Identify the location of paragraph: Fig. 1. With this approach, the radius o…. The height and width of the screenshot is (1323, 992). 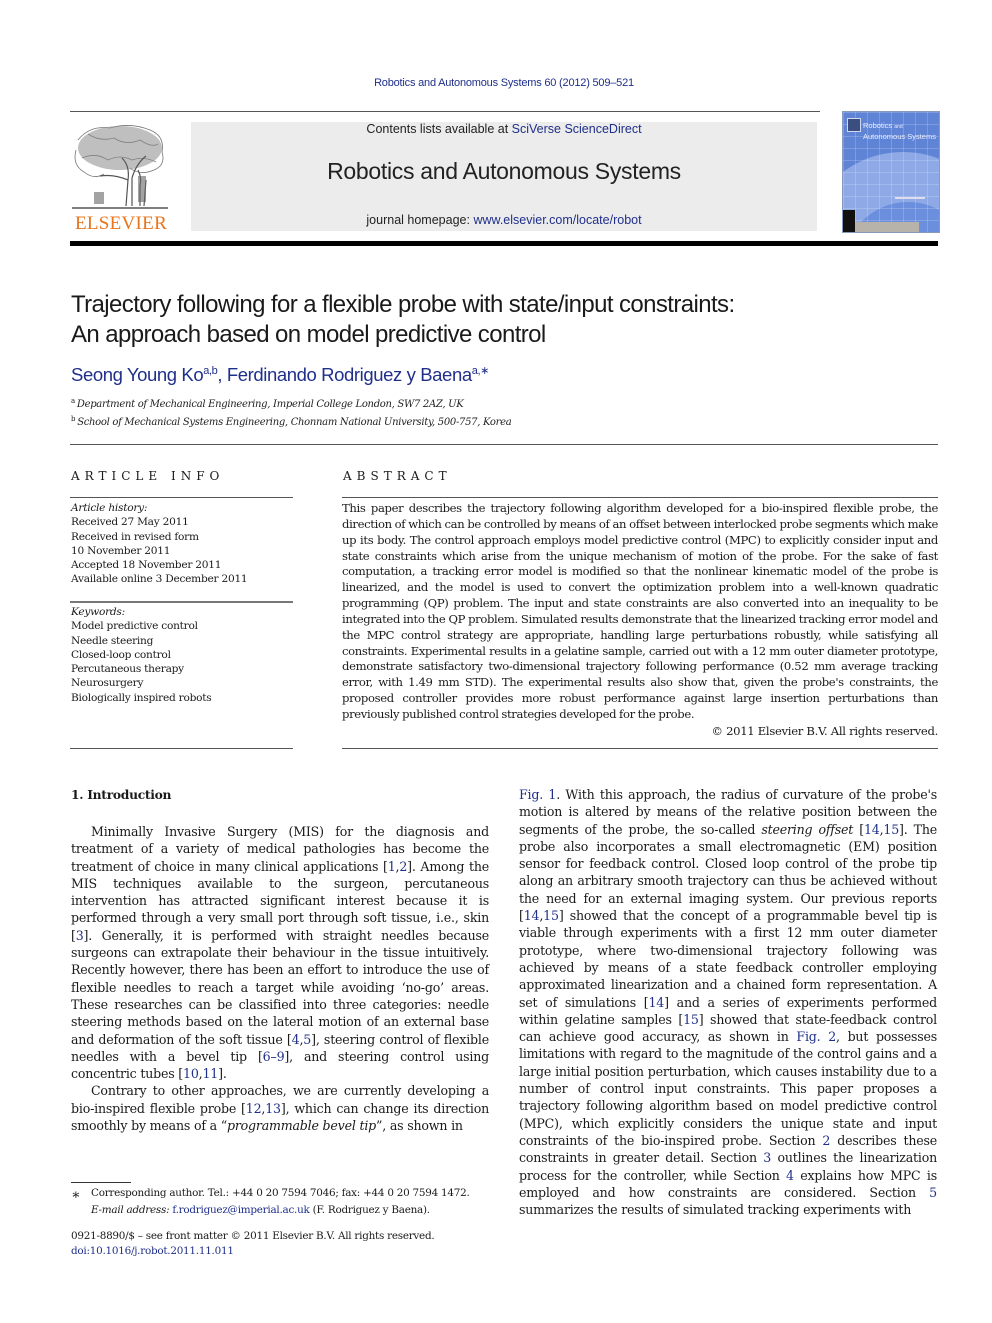
(728, 1002).